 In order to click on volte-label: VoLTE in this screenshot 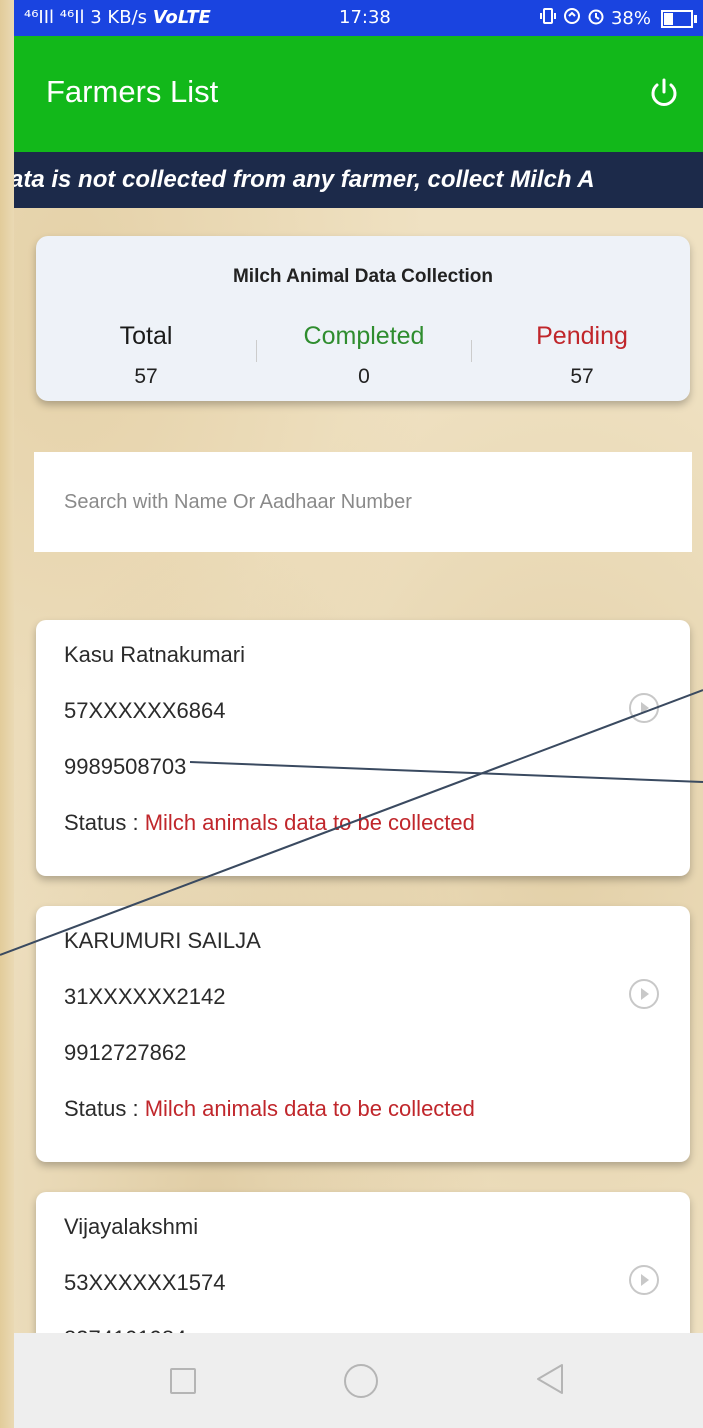, I will do `click(181, 17)`.